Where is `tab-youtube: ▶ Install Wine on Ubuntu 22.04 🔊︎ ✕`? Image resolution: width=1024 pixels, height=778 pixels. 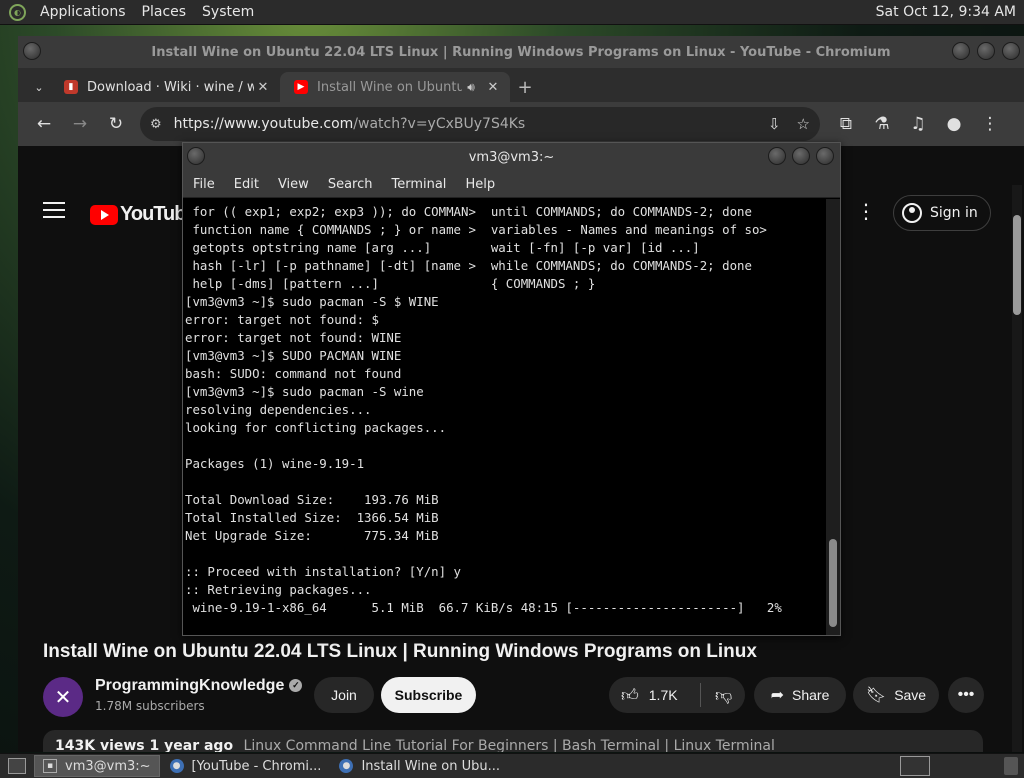 tab-youtube: ▶ Install Wine on Ubuntu 22.04 🔊︎ ✕ is located at coordinates (395, 87).